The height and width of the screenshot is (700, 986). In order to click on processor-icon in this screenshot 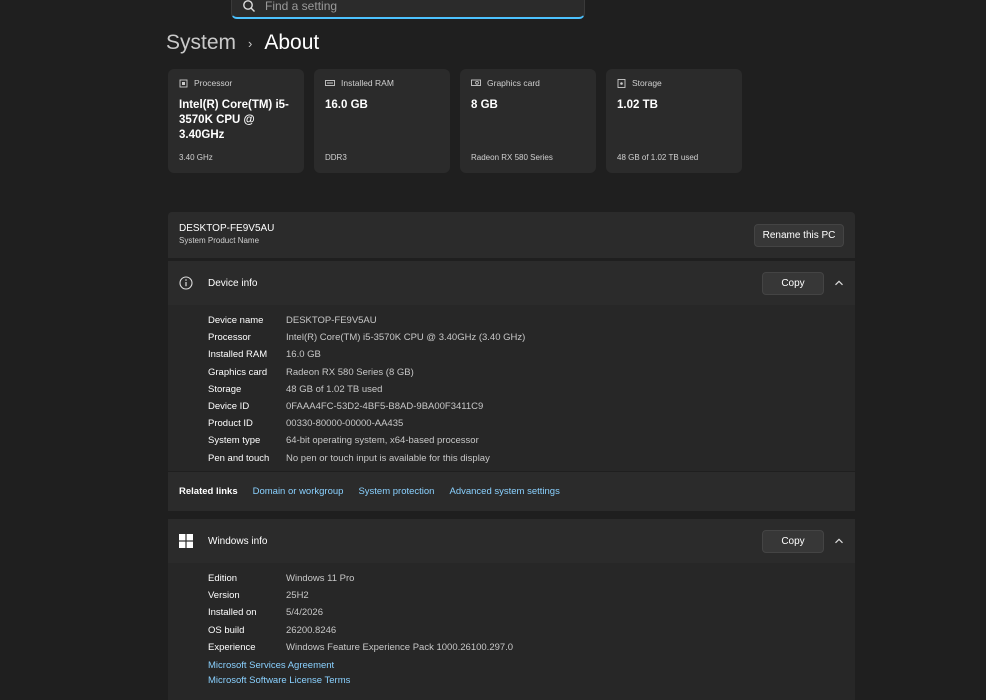, I will do `click(183, 83)`.